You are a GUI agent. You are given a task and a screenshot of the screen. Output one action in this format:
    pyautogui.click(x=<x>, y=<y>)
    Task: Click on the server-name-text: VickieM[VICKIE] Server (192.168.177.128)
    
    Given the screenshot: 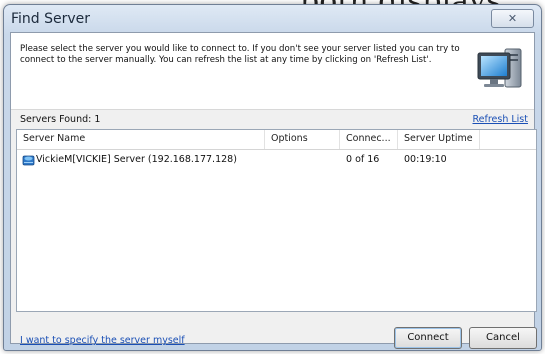 What is the action you would take?
    pyautogui.click(x=136, y=159)
    